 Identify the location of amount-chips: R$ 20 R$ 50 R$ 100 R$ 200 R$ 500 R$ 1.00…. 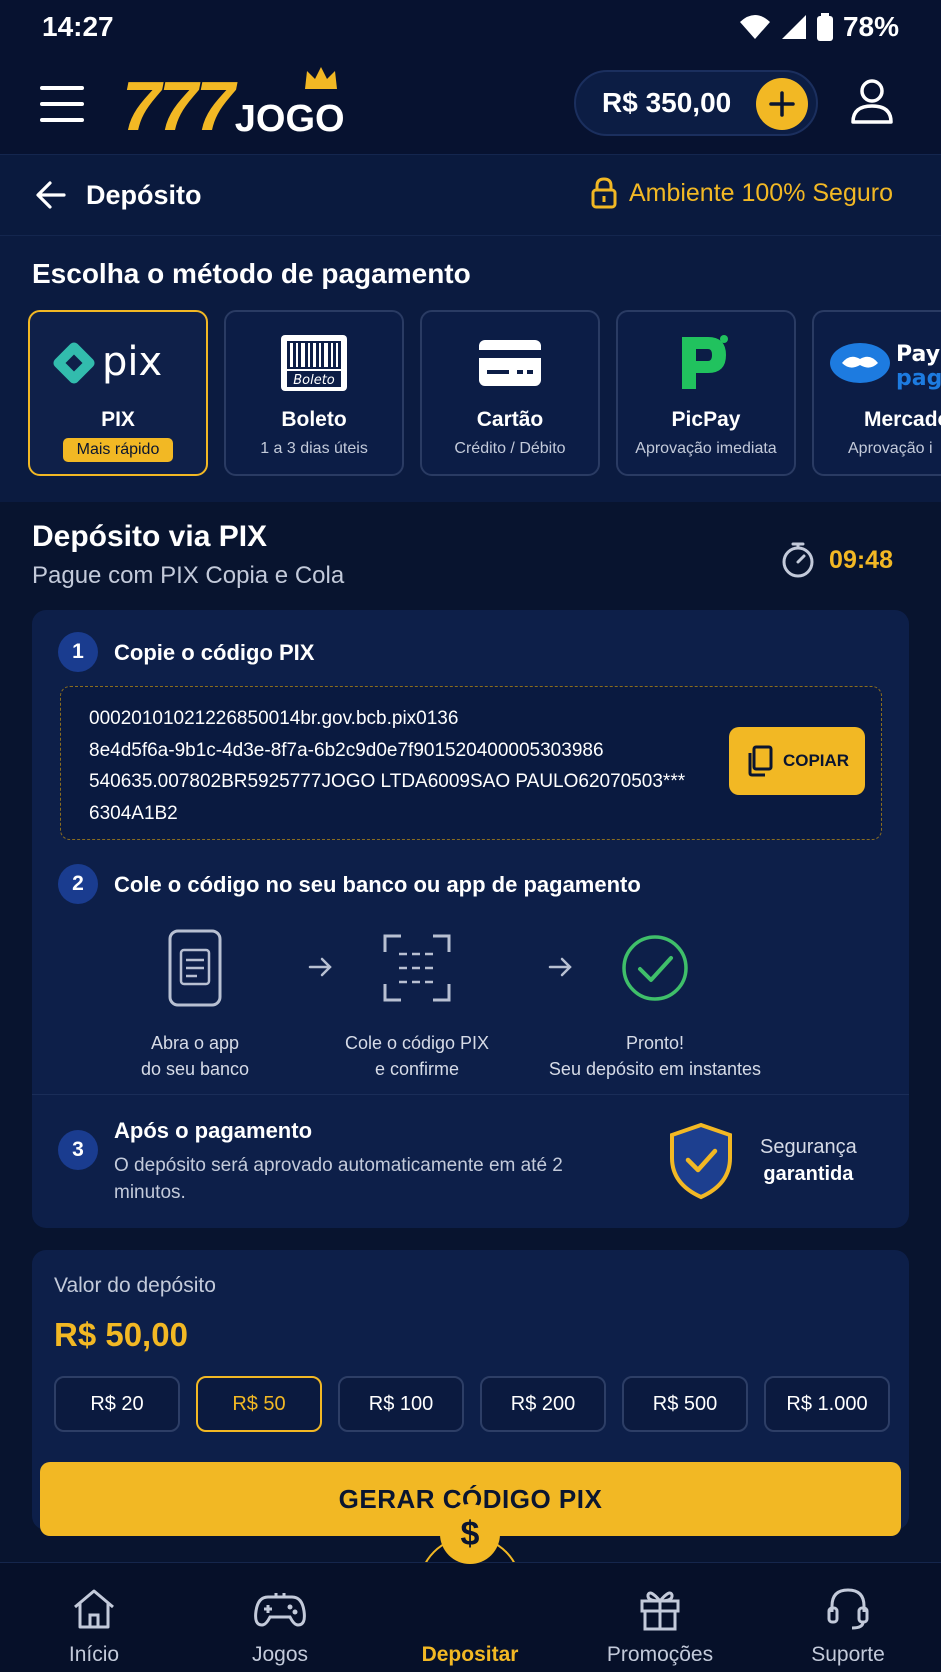
(472, 1404).